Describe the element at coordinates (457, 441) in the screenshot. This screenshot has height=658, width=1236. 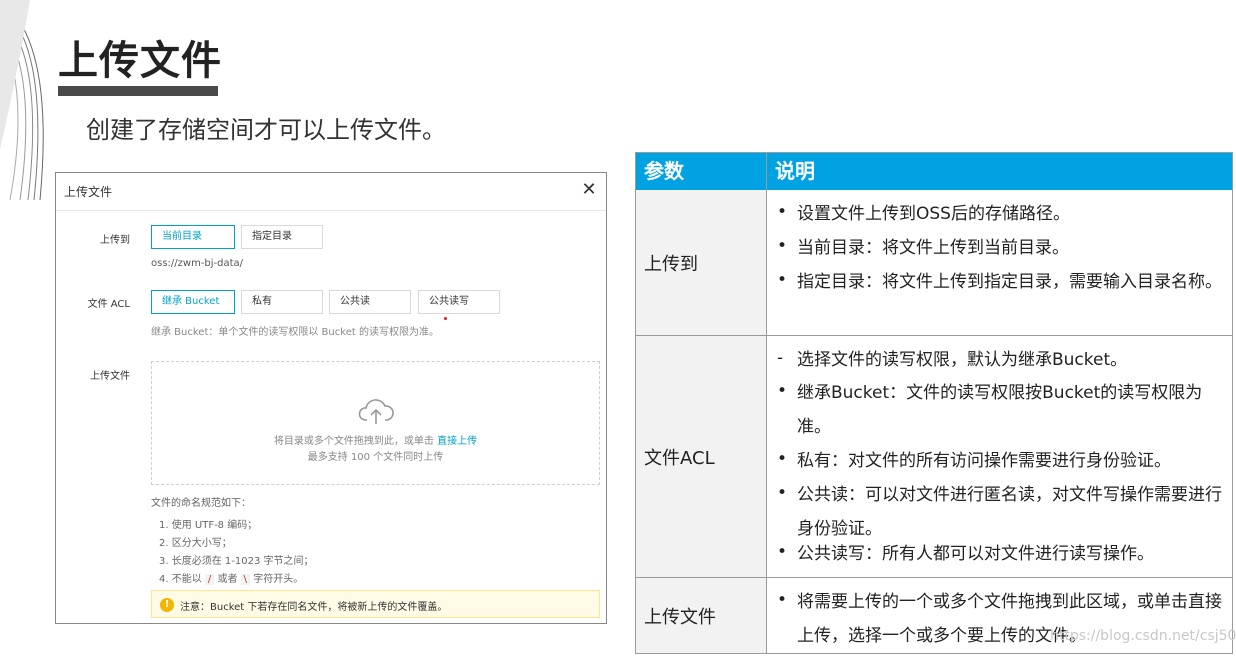
I see `direct-upload-link: 直接上传` at that location.